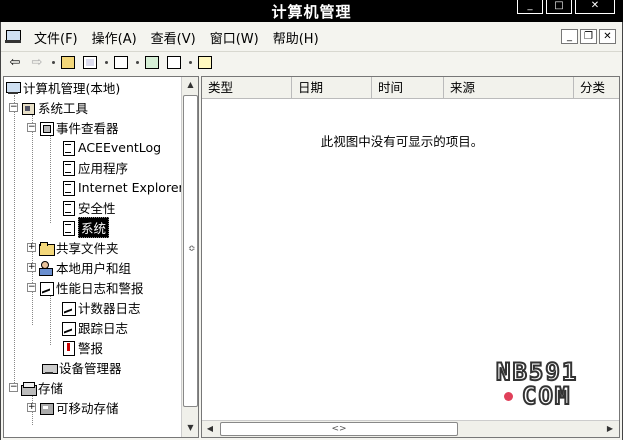 Image resolution: width=623 pixels, height=440 pixels. I want to click on export-list-icon, so click(174, 63).